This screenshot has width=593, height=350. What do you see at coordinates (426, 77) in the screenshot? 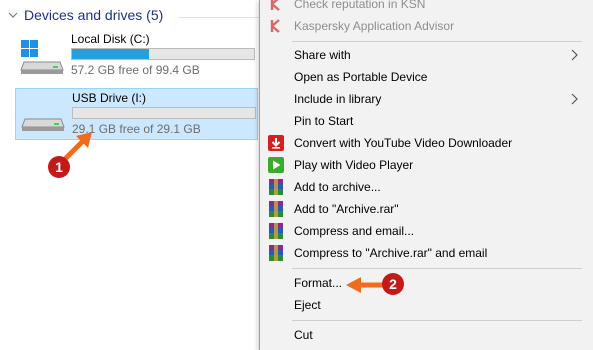
I see `menu-item-open-portable: Open as Portable Device` at bounding box center [426, 77].